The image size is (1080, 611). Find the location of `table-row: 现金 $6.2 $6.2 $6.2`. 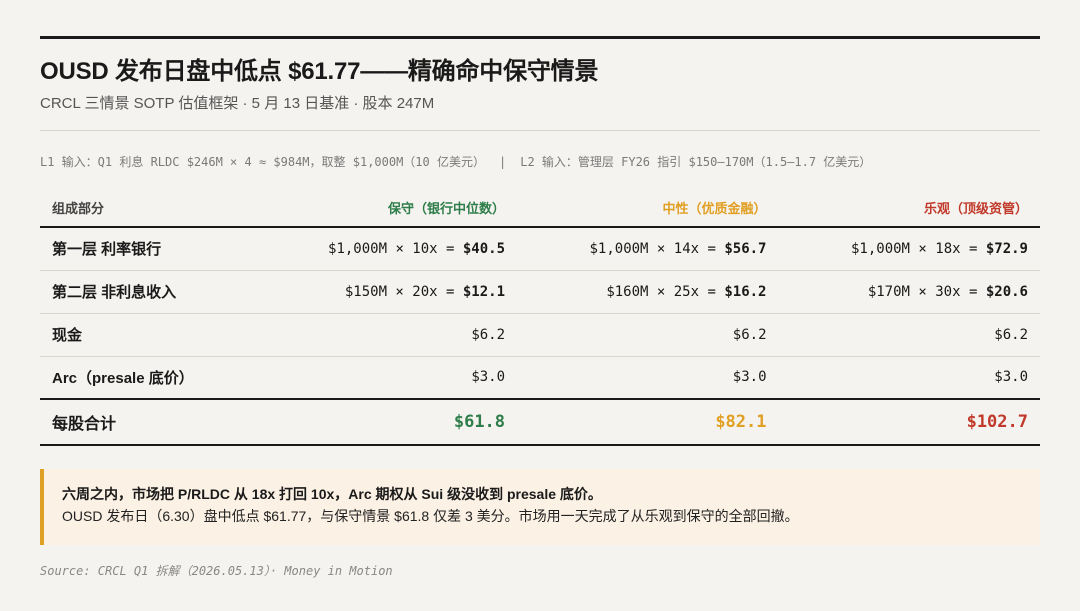

table-row: 现金 $6.2 $6.2 $6.2 is located at coordinates (540, 335).